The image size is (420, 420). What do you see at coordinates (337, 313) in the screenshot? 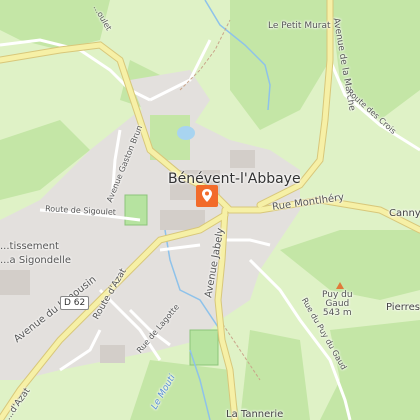
I see `poi-elevation: 543 m` at bounding box center [337, 313].